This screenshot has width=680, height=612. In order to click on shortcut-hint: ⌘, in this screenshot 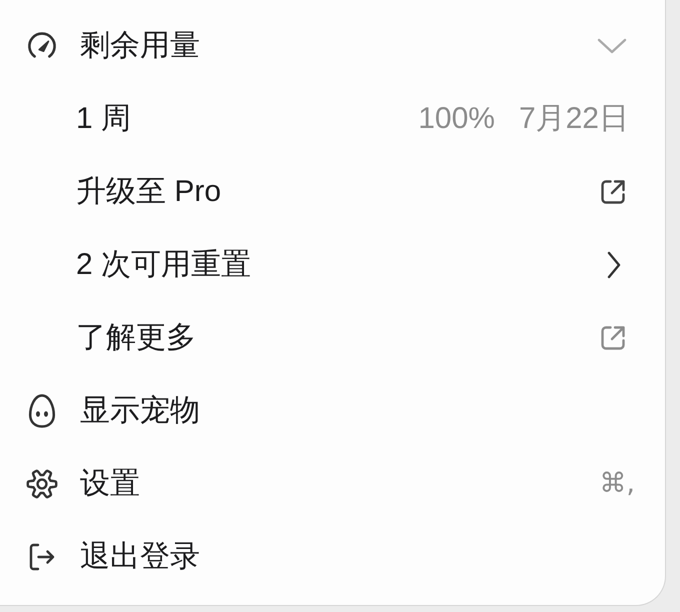, I will do `click(617, 483)`.